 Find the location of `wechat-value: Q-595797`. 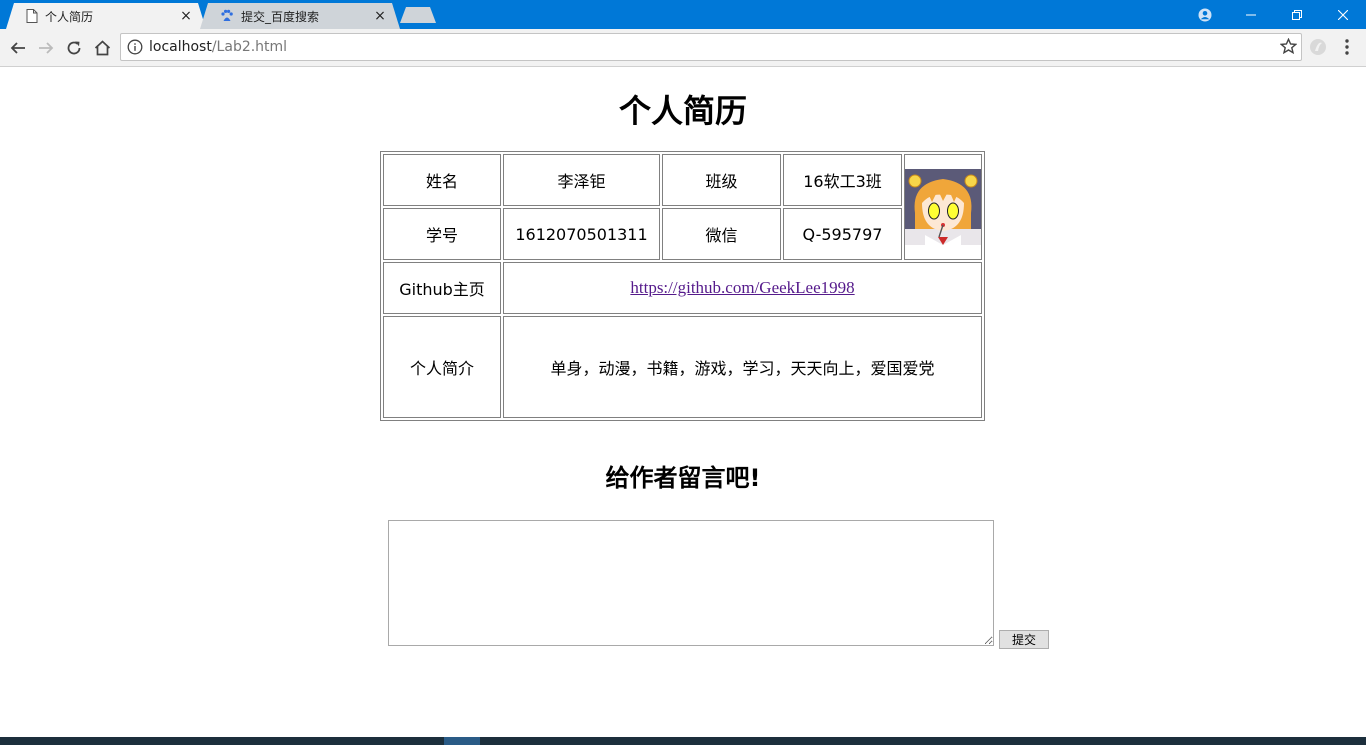

wechat-value: Q-595797 is located at coordinates (842, 234).